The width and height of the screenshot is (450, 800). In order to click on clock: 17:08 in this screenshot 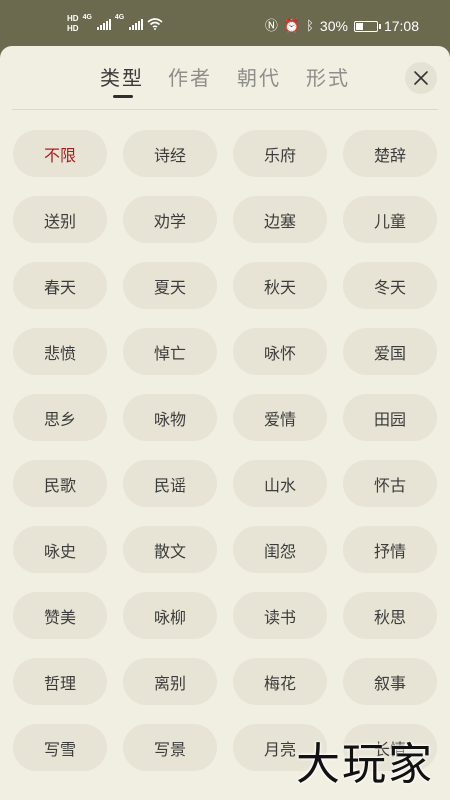, I will do `click(401, 26)`.